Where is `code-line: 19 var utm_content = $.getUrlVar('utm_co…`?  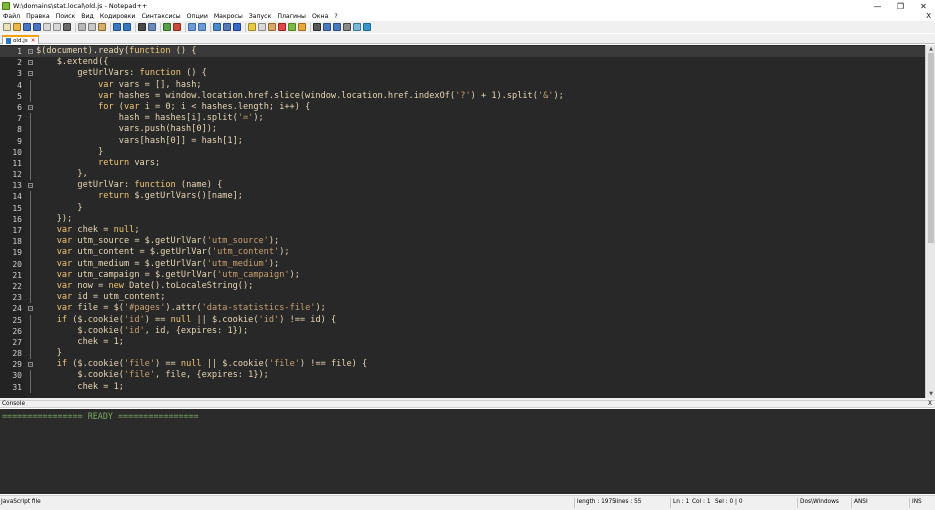
code-line: 19 var utm_content = $.getUrlVar('utm_co… is located at coordinates (462, 253).